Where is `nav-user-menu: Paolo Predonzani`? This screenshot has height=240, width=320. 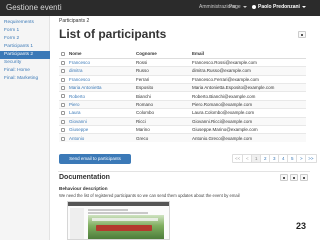 nav-user-menu: Paolo Predonzani is located at coordinates (279, 7).